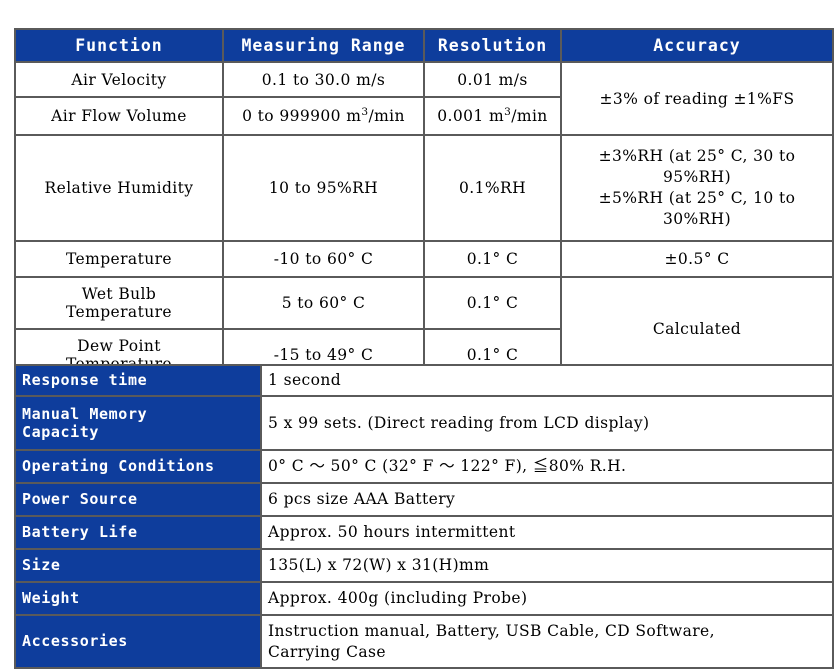  What do you see at coordinates (697, 198) in the screenshot?
I see `accuracy-line-3: ±5%RH (at 25° C, 10 to` at bounding box center [697, 198].